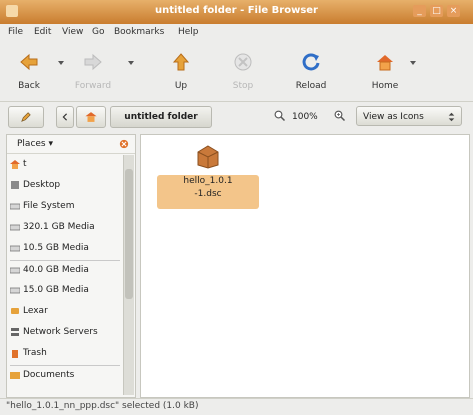  What do you see at coordinates (385, 63) in the screenshot?
I see `home-icon` at bounding box center [385, 63].